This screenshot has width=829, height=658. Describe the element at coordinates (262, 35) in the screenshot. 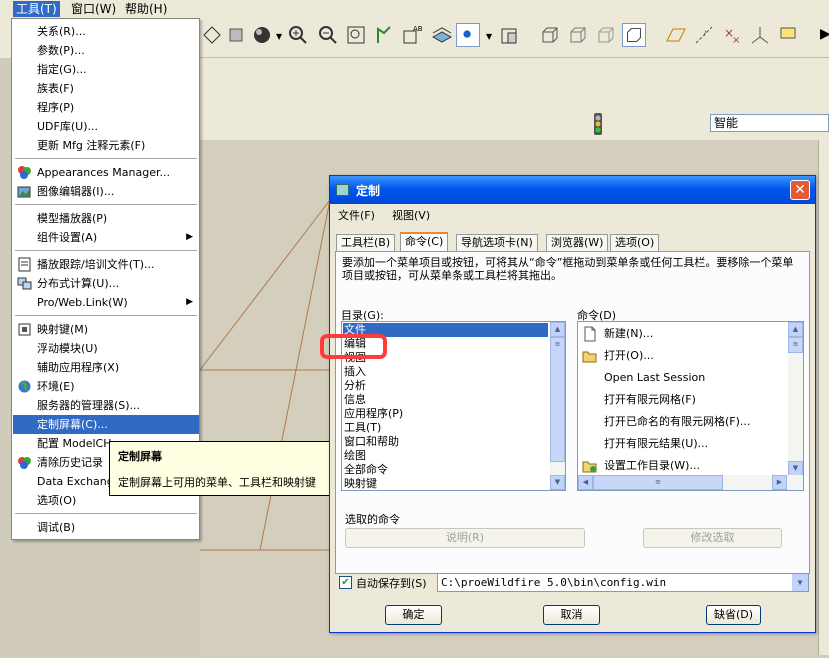

I see `shading-sphere-icon` at that location.